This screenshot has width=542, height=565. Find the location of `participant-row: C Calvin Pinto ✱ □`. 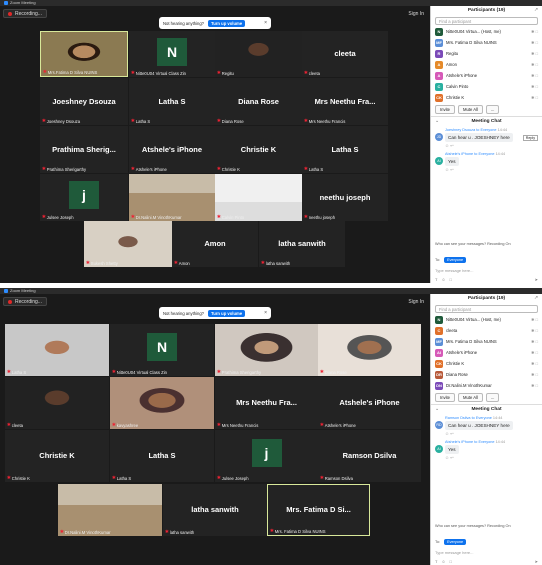

participant-row: C Calvin Pinto ✱ □ is located at coordinates (486, 86).